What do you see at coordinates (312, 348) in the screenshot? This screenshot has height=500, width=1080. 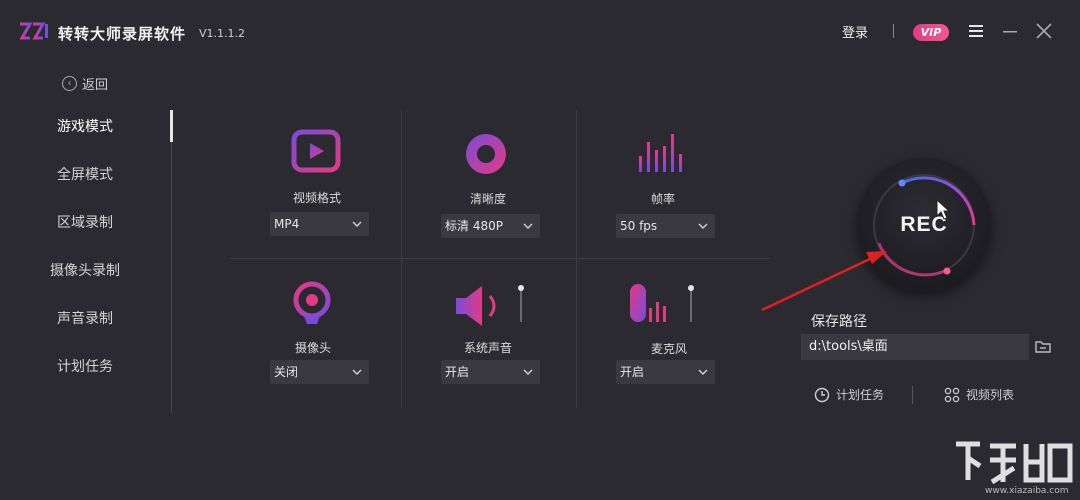 I see `camera-label: 摄像头` at bounding box center [312, 348].